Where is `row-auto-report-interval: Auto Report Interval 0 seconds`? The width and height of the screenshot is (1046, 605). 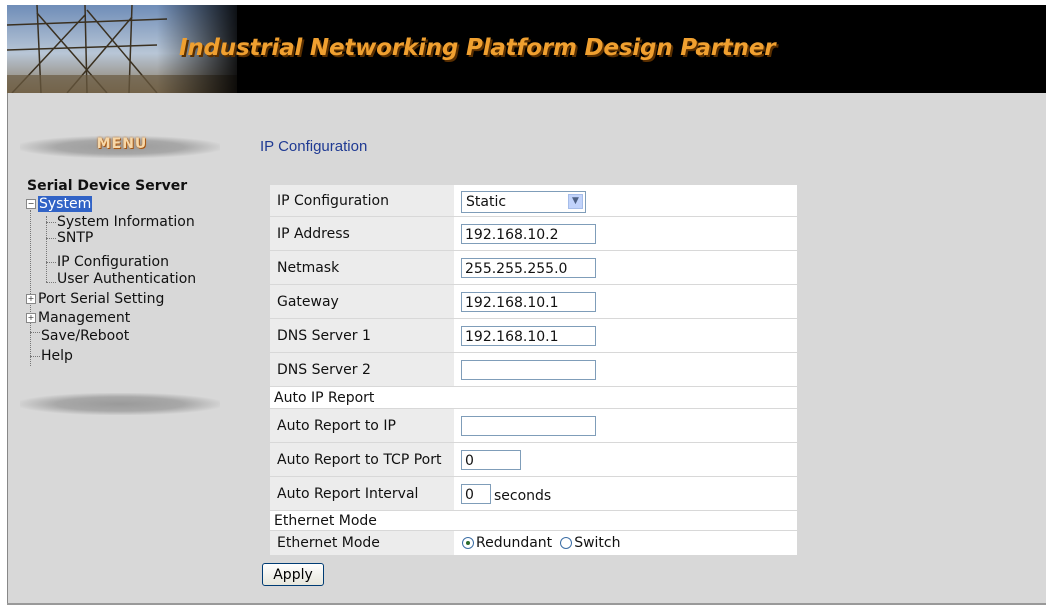
row-auto-report-interval: Auto Report Interval 0 seconds is located at coordinates (533, 494).